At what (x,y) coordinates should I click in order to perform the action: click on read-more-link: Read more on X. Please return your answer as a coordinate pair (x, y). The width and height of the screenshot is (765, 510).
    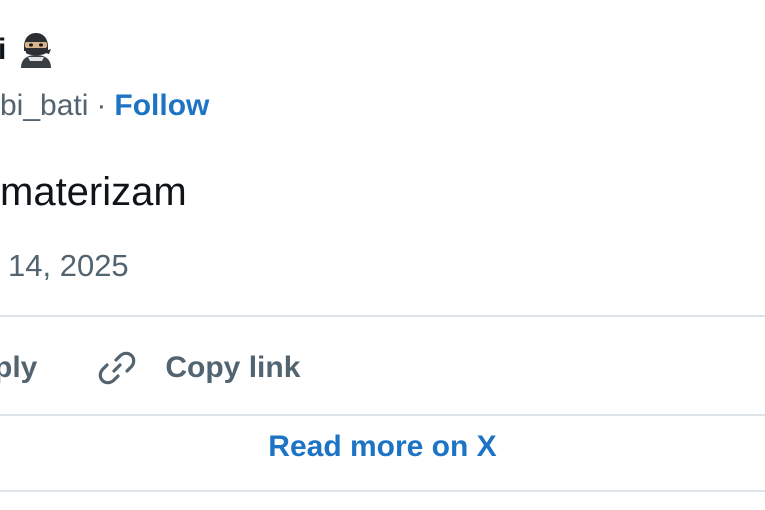
    Looking at the image, I should click on (382, 447).